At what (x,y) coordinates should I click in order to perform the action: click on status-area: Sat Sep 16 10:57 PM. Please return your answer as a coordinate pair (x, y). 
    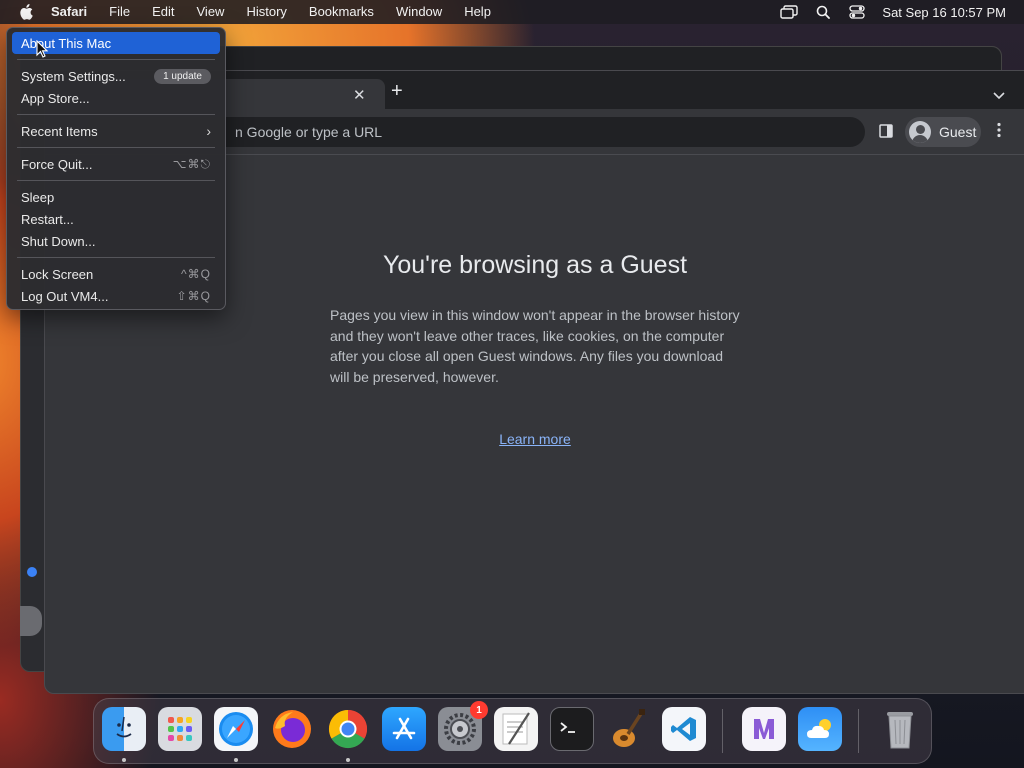
    Looking at the image, I should click on (898, 12).